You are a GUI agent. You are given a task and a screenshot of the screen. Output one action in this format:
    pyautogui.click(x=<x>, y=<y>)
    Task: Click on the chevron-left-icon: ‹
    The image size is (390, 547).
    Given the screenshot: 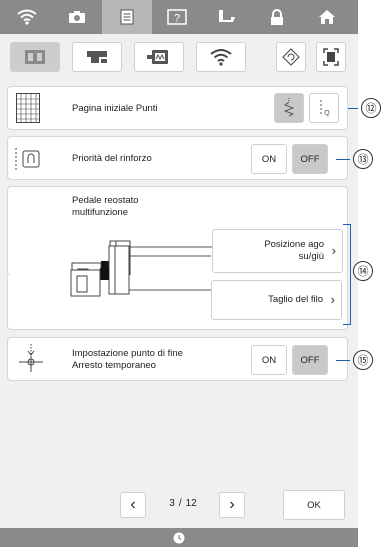 What is the action you would take?
    pyautogui.click(x=133, y=504)
    